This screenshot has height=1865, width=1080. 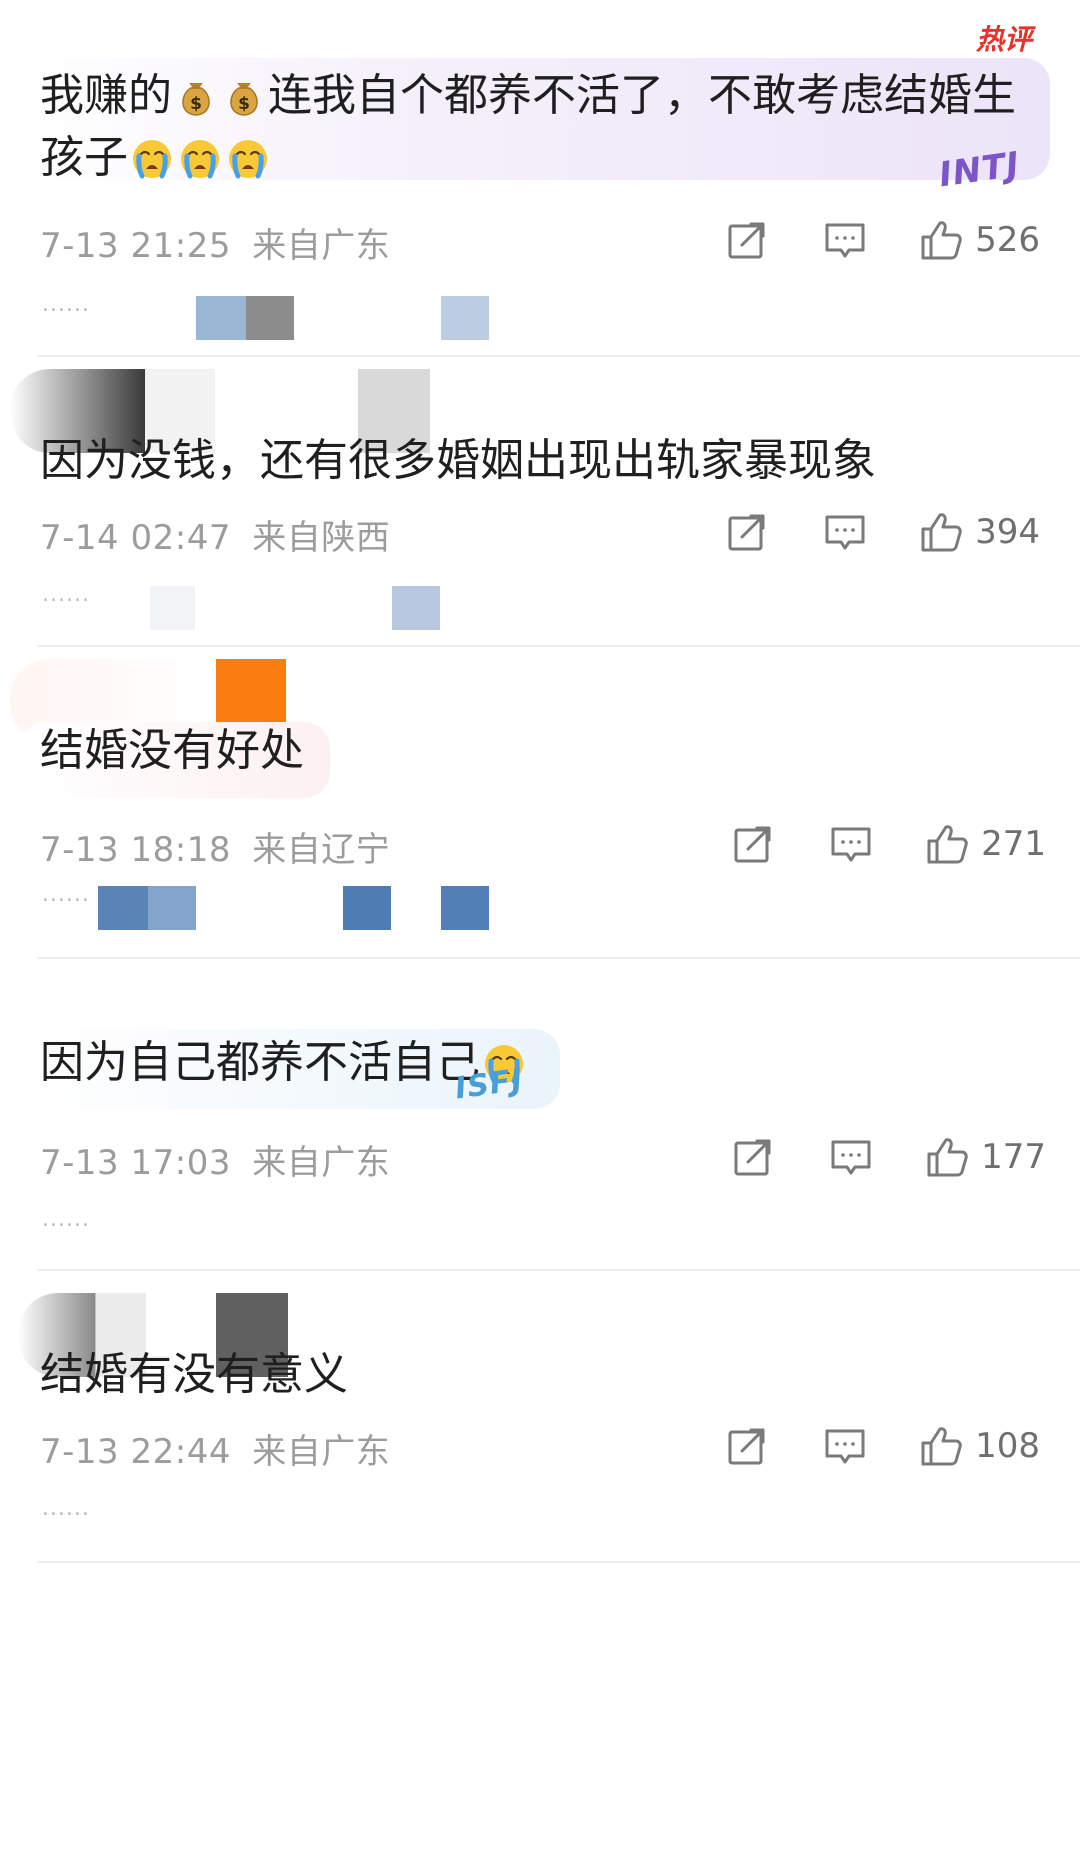 What do you see at coordinates (559, 1562) in the screenshot?
I see `comment-divider` at bounding box center [559, 1562].